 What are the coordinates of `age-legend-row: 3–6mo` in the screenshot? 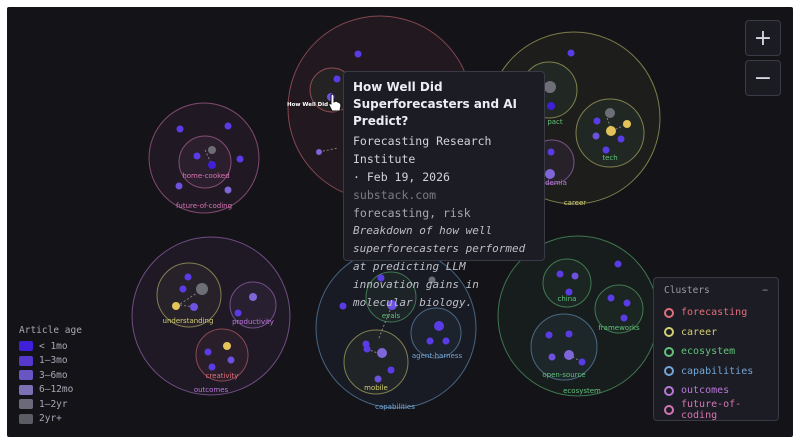 It's located at (50, 375).